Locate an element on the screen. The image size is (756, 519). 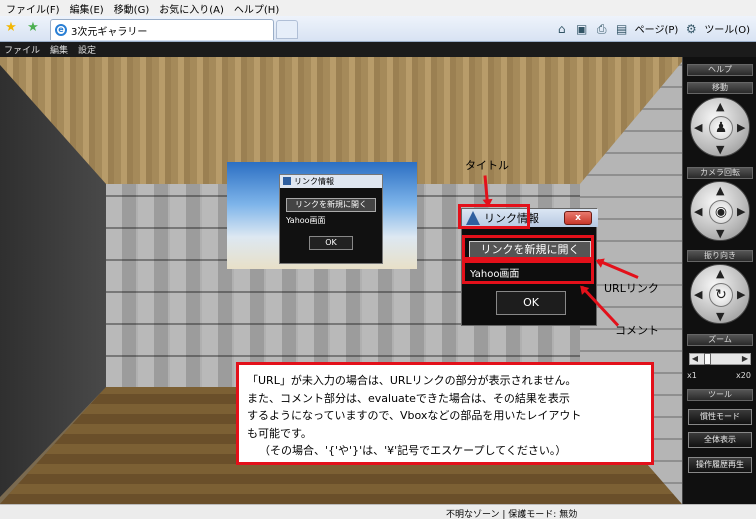
zoom-slider: ◀ ▶ is located at coordinates (720, 359).